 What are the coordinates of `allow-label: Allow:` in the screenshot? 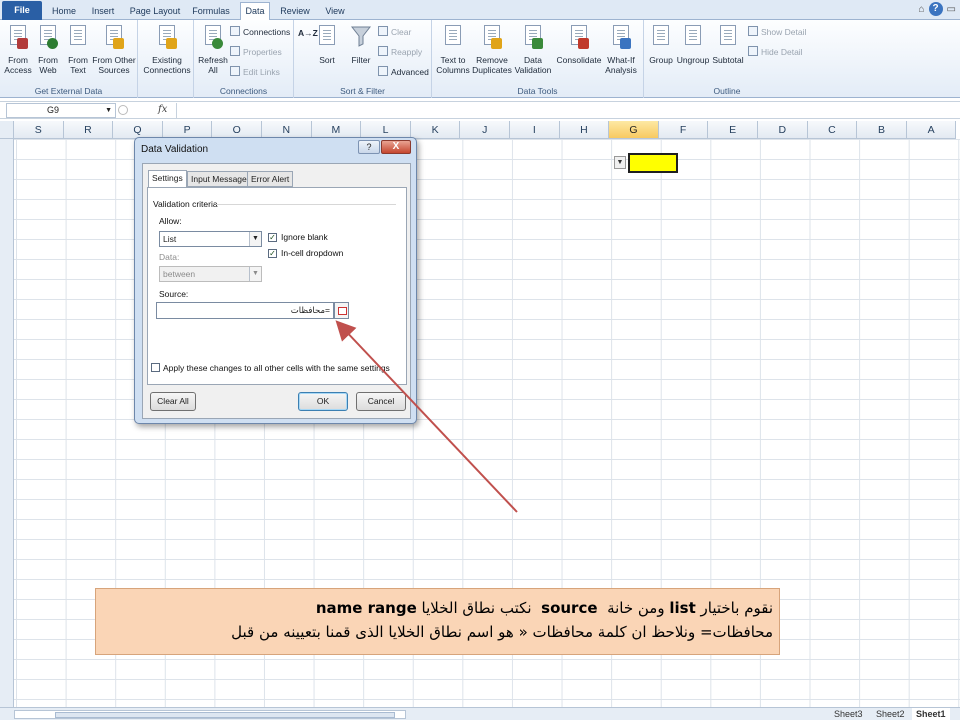 It's located at (170, 221).